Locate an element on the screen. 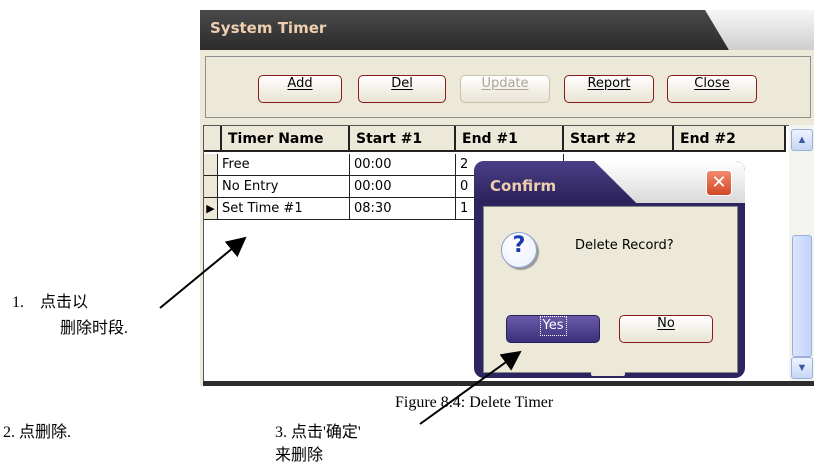  annotation-step1-line2: 删除时段. is located at coordinates (94, 328).